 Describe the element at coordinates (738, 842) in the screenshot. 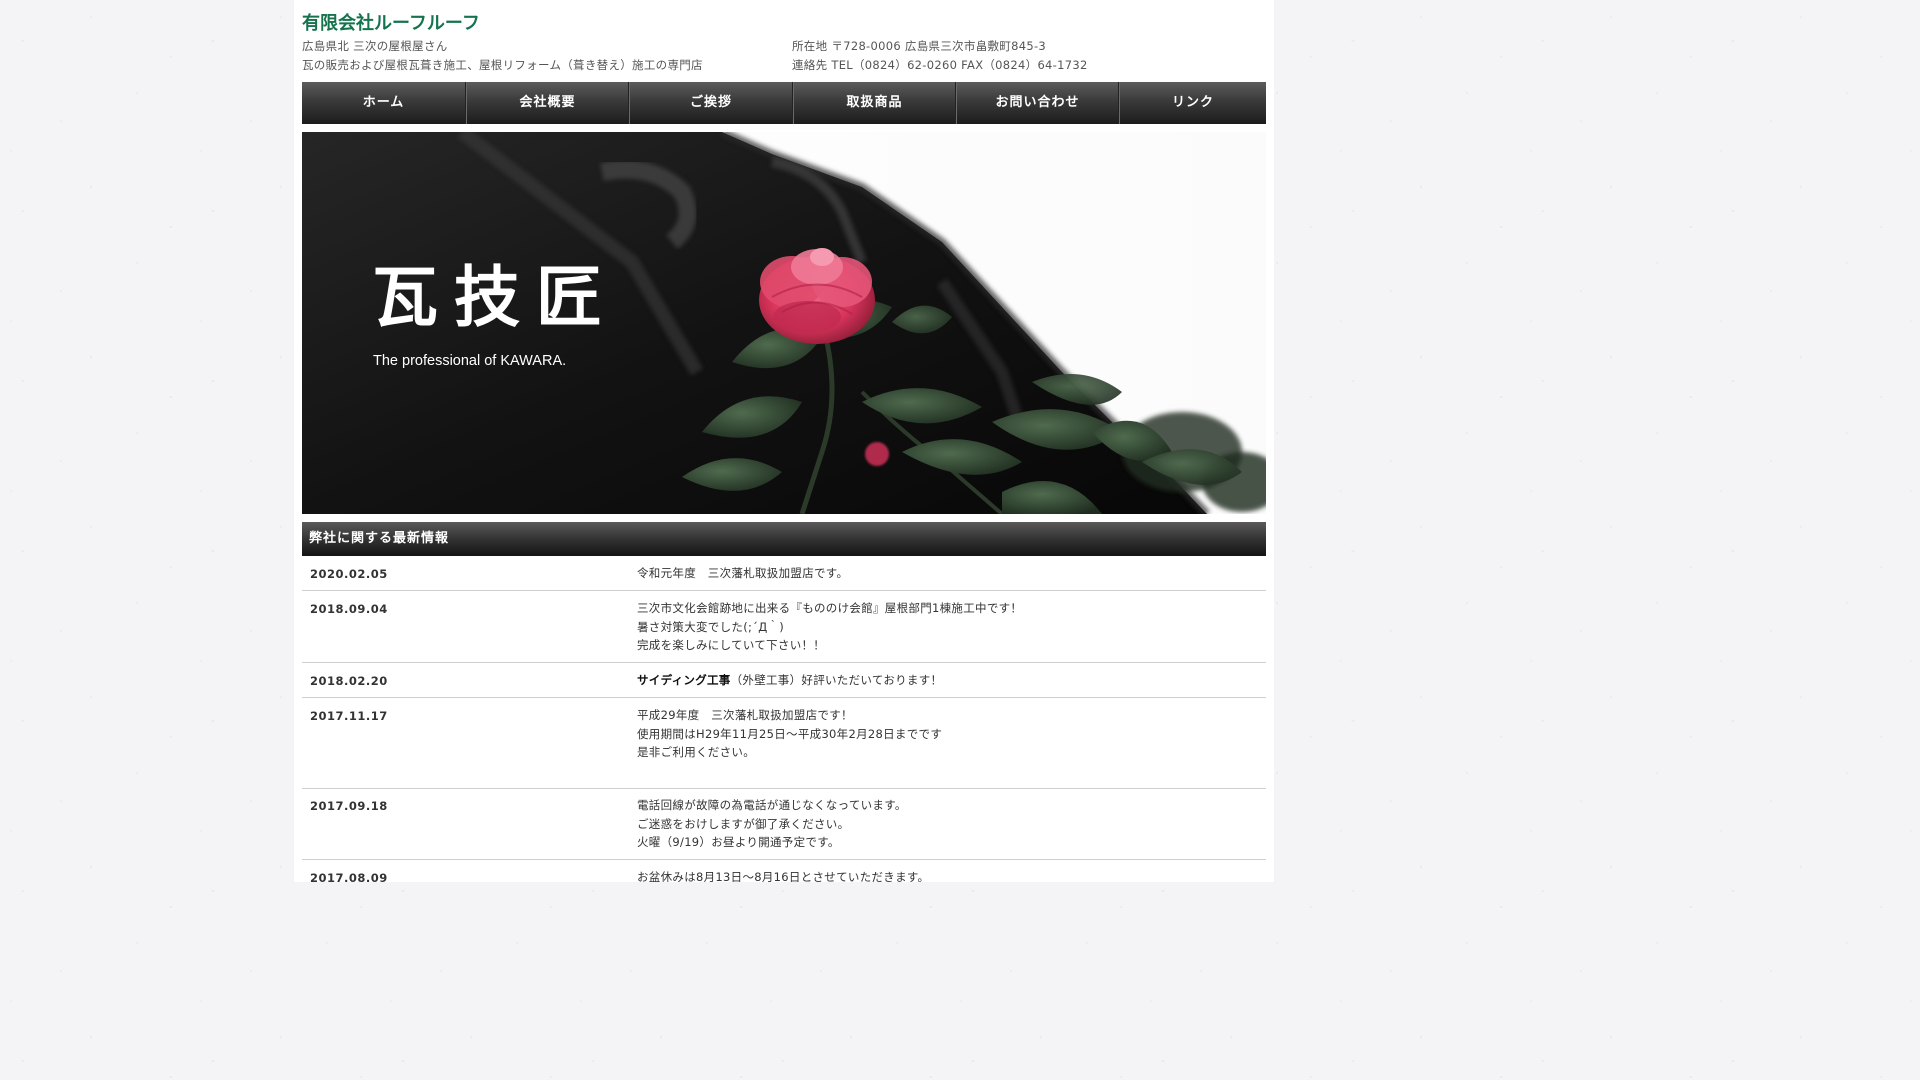

I see `news-line: 火曜（9/19）お昼より開通予定です。` at that location.